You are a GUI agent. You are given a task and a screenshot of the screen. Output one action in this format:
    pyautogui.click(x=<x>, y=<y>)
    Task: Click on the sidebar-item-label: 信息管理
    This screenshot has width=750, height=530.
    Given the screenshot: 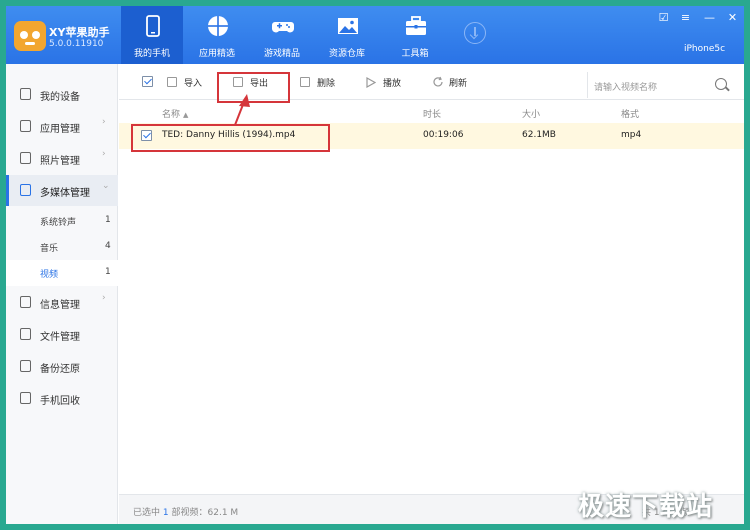 What is the action you would take?
    pyautogui.click(x=60, y=305)
    